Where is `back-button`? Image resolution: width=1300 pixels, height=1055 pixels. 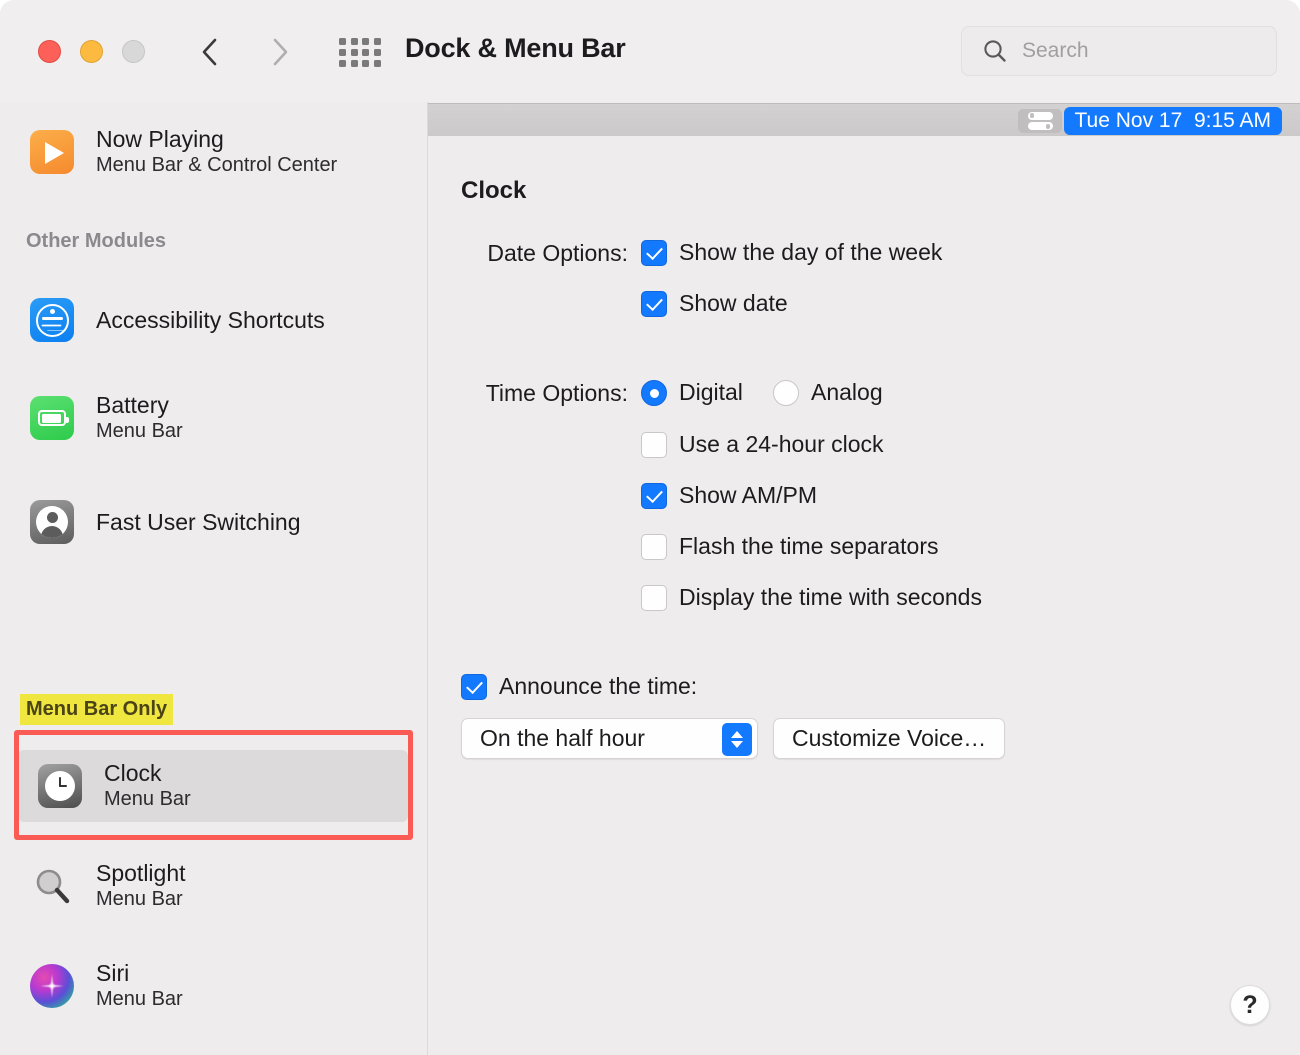 back-button is located at coordinates (210, 52).